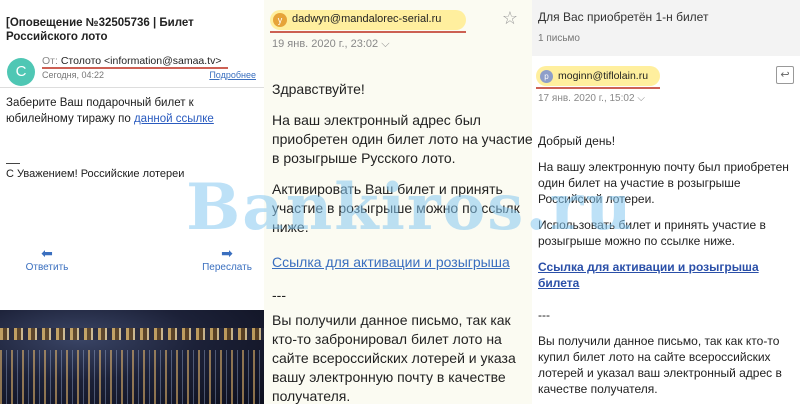  I want to click on sender-address: dadwyn@mandalorec-serial.ru, so click(367, 19).